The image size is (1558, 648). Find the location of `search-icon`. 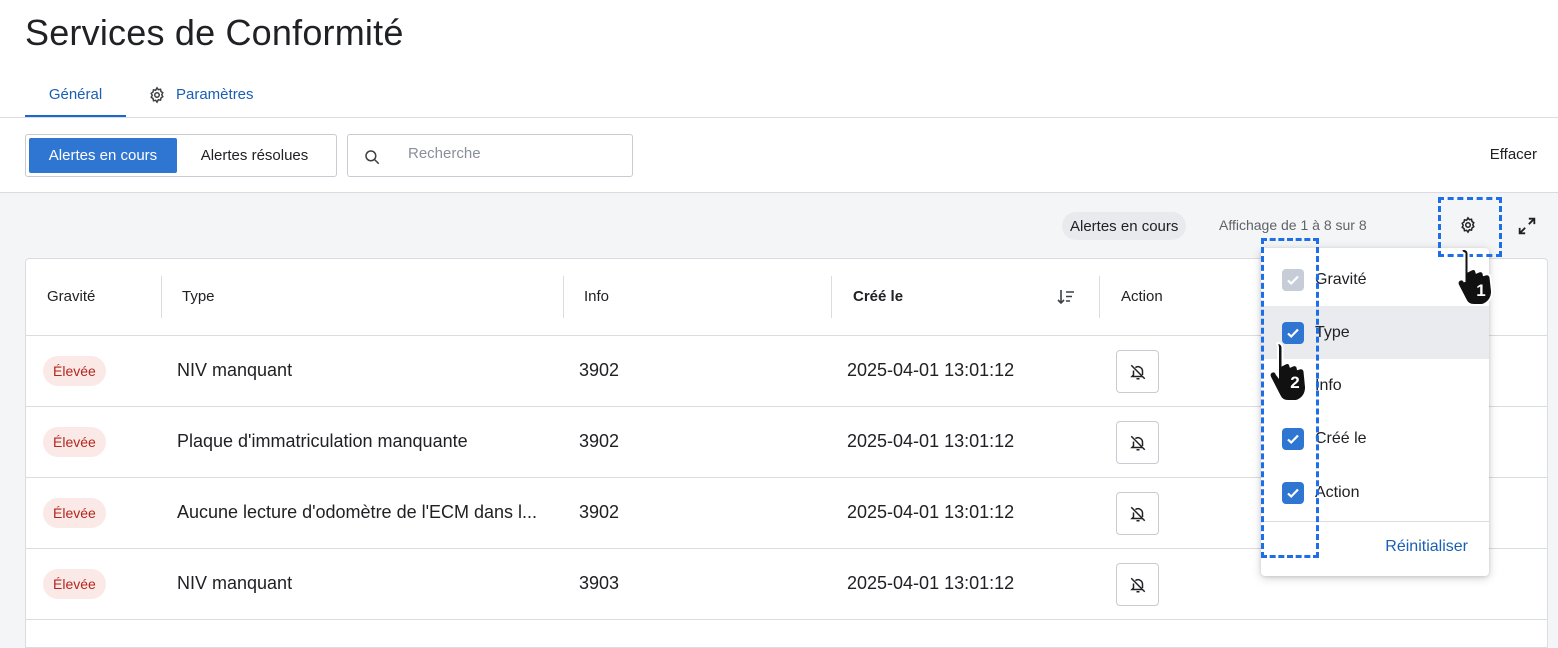

search-icon is located at coordinates (372, 157).